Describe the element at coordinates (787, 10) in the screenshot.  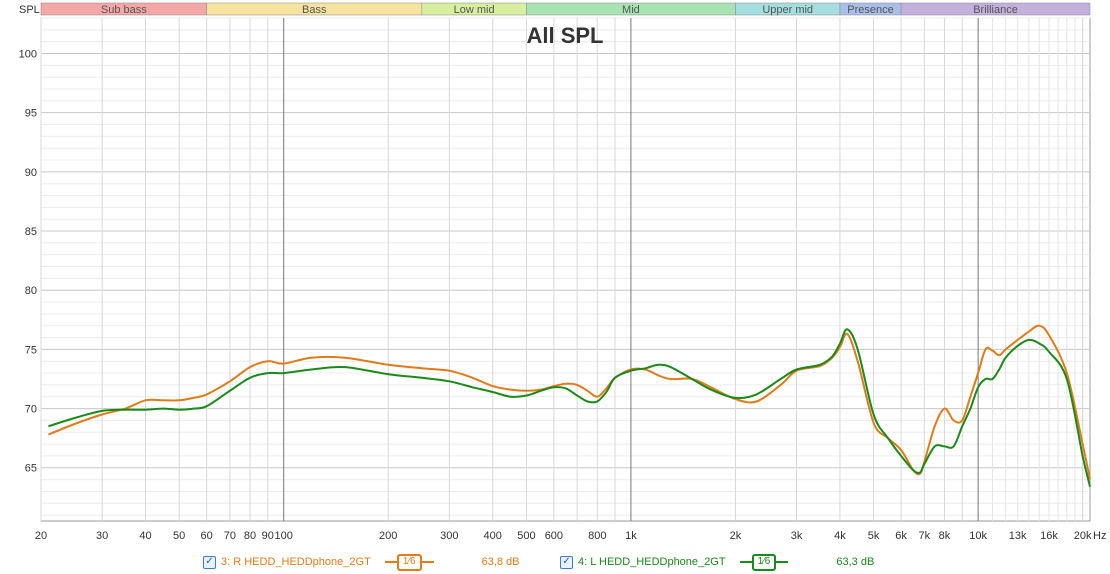
I see `band-label-4: Upper mid` at that location.